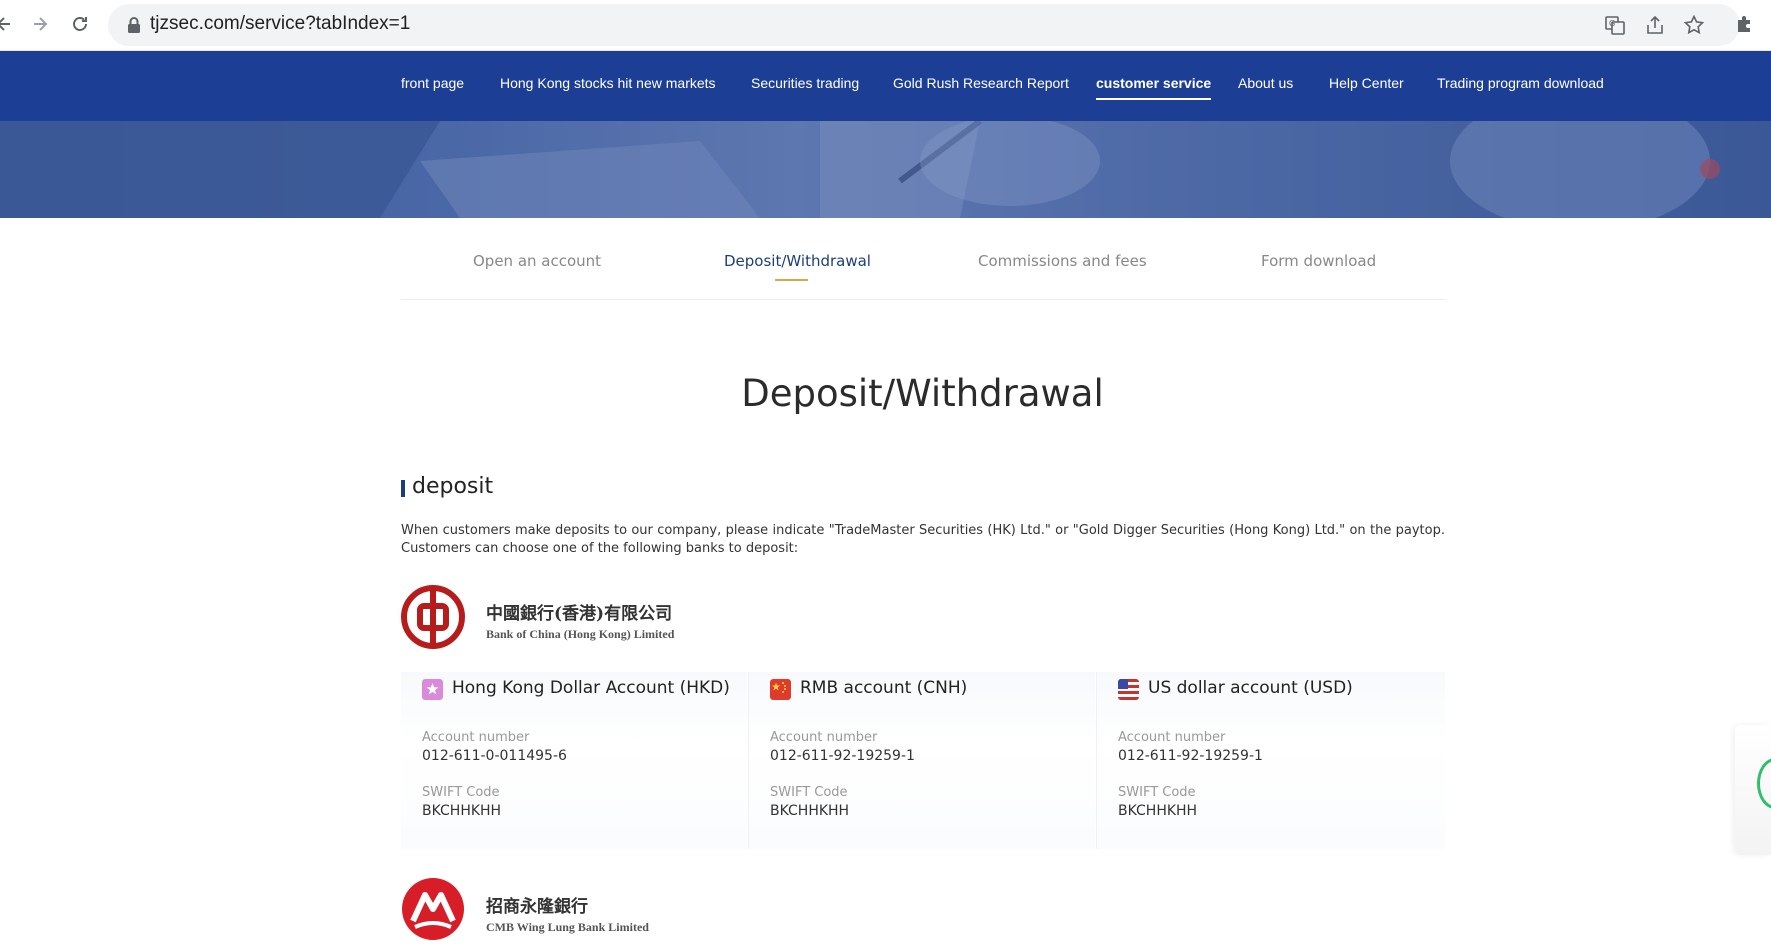 The image size is (1771, 948). I want to click on back-arrow-icon, so click(5, 24).